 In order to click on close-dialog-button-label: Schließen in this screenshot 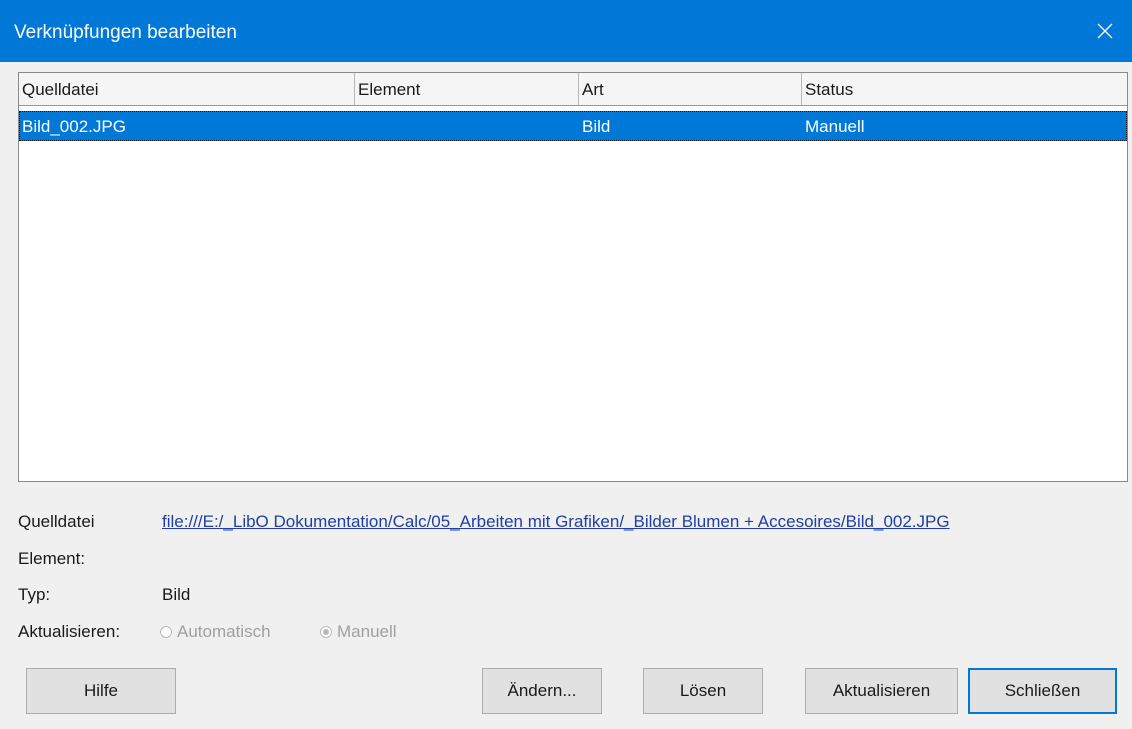, I will do `click(1042, 690)`.